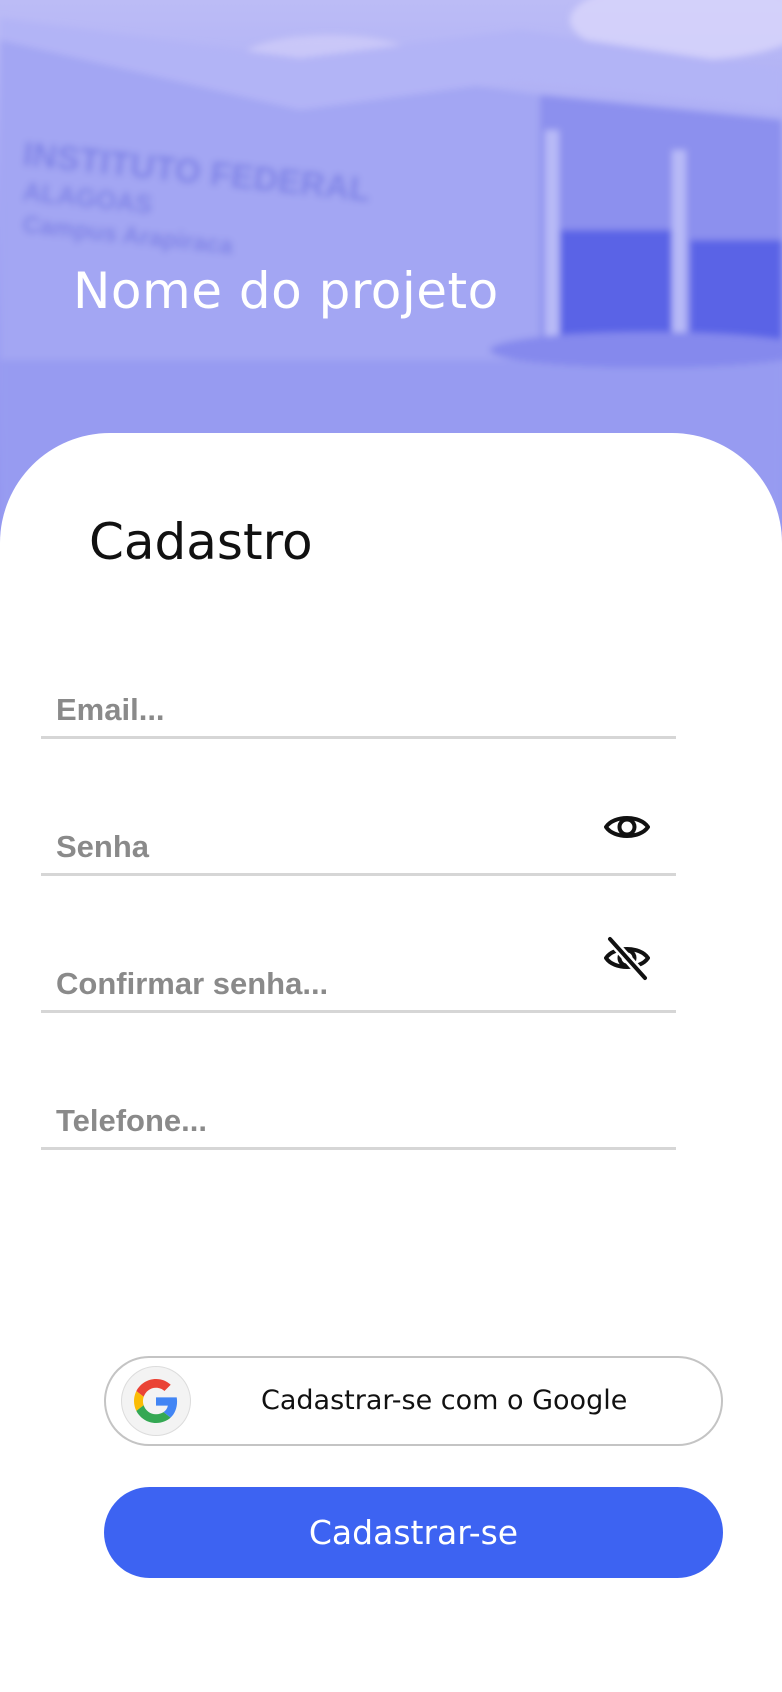  I want to click on password-field-container, so click(358, 844).